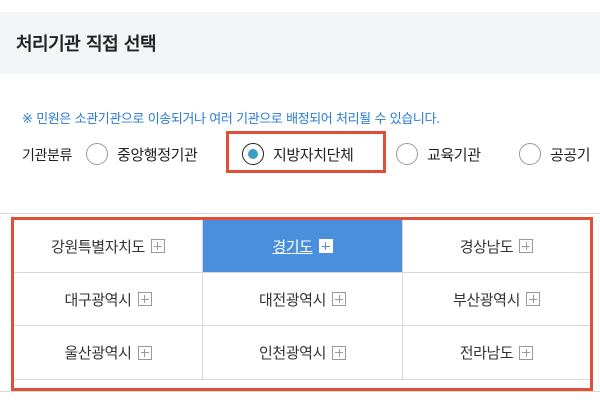  What do you see at coordinates (486, 299) in the screenshot?
I see `region-label: 부산광역시` at bounding box center [486, 299].